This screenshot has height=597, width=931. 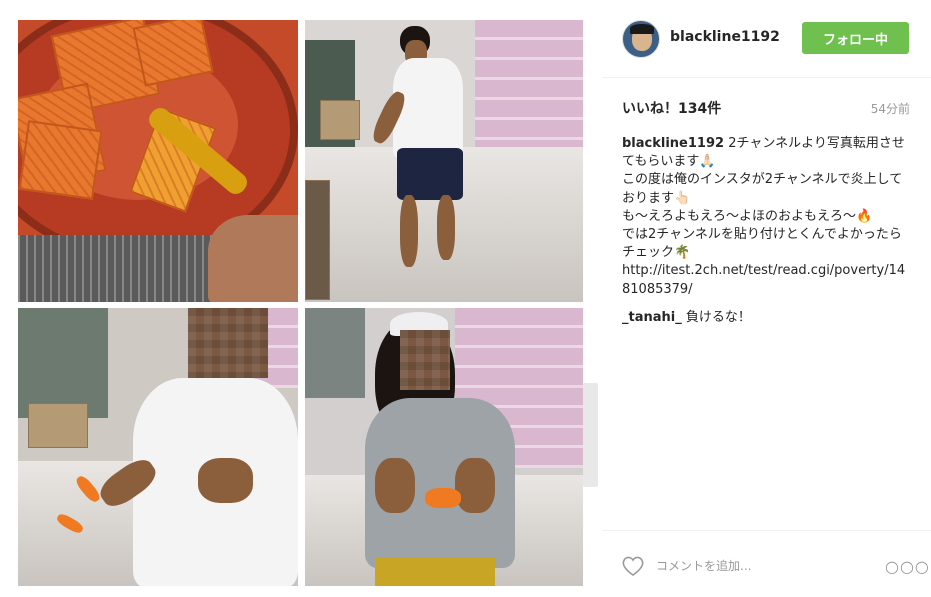 I want to click on comment-bar: ○○○, so click(x=767, y=563).